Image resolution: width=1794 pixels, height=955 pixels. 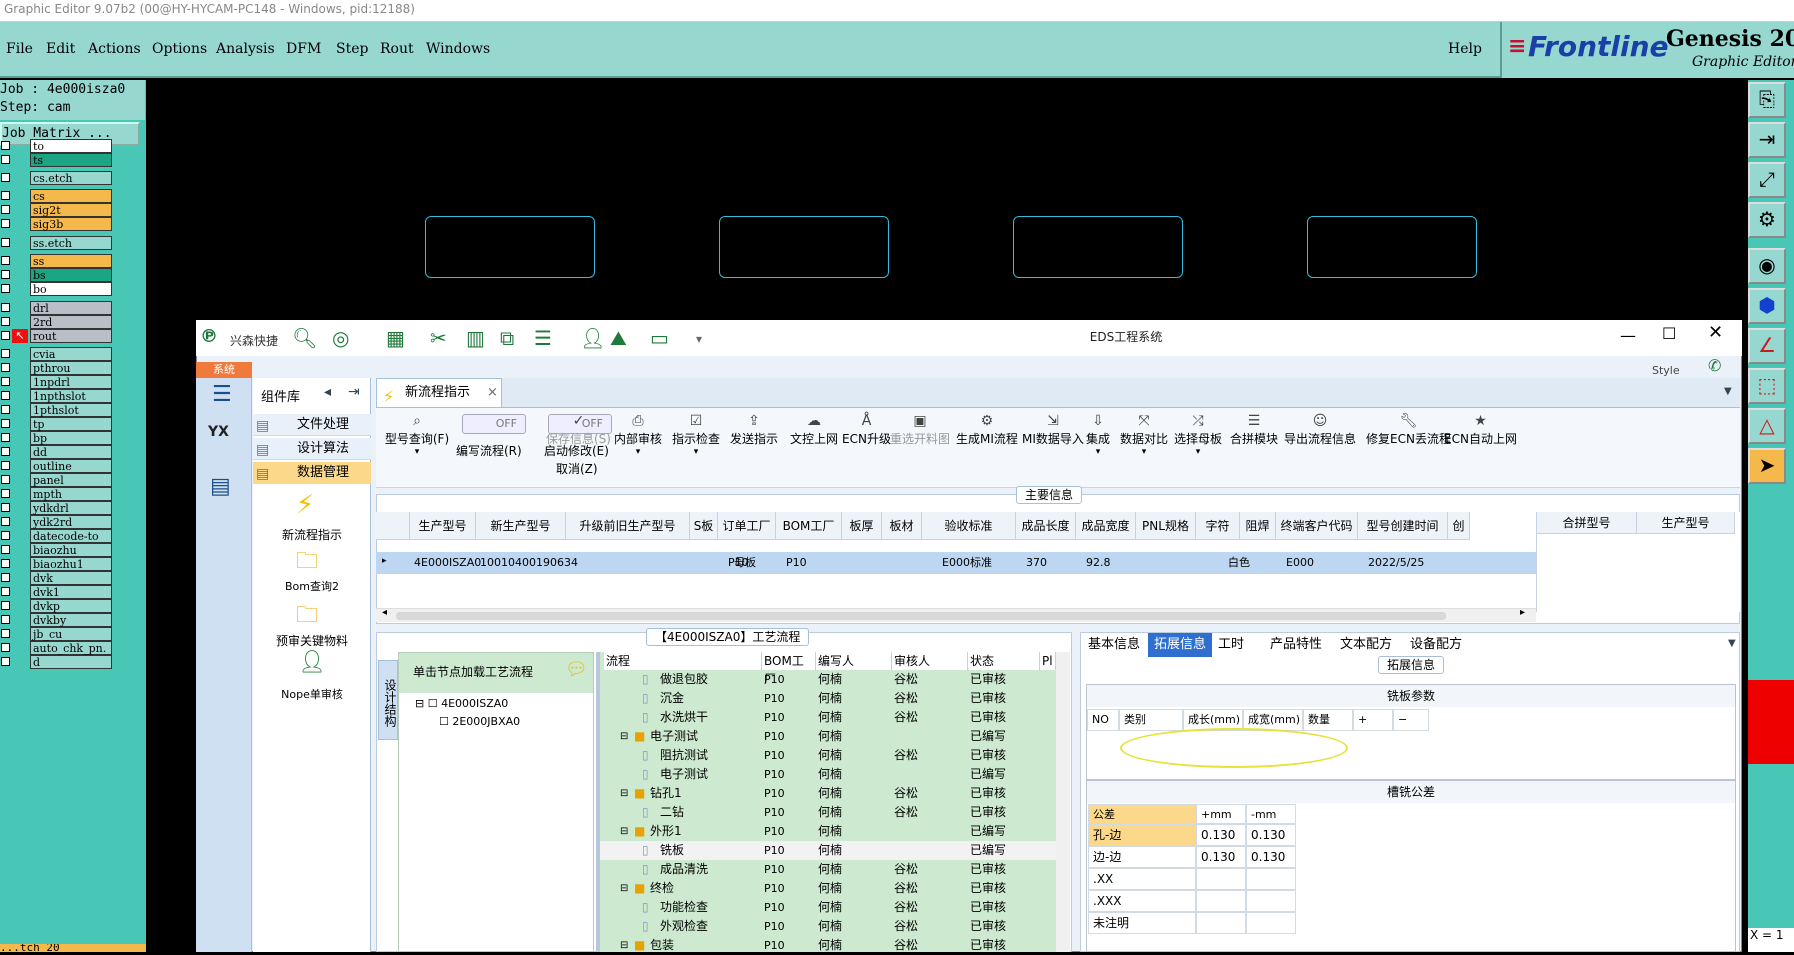 What do you see at coordinates (60, 49) in the screenshot?
I see `menu-edit: Edit` at bounding box center [60, 49].